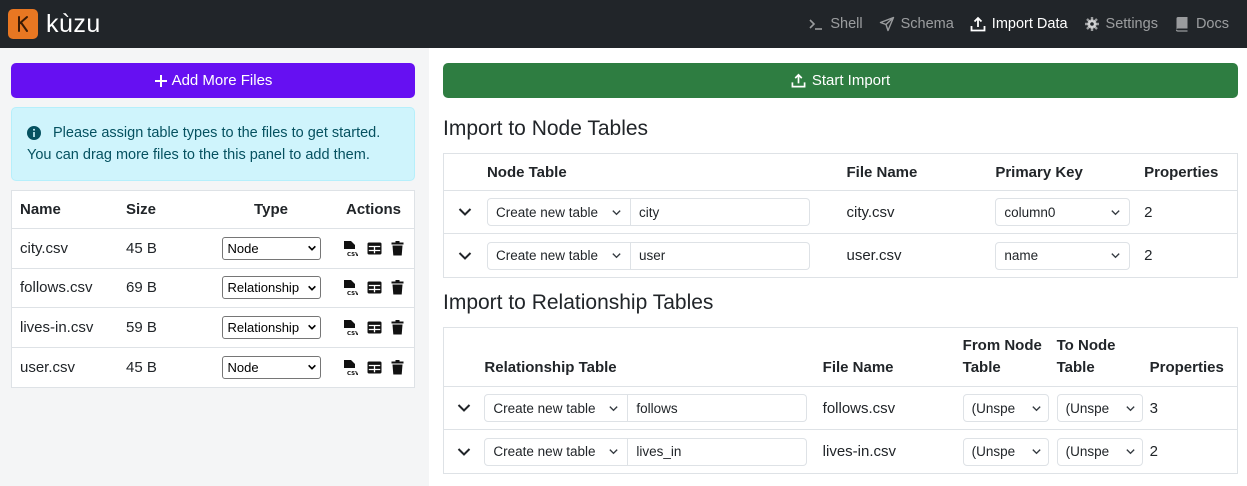 The width and height of the screenshot is (1247, 486). What do you see at coordinates (352, 254) in the screenshot?
I see `svg-text: CSV` at bounding box center [352, 254].